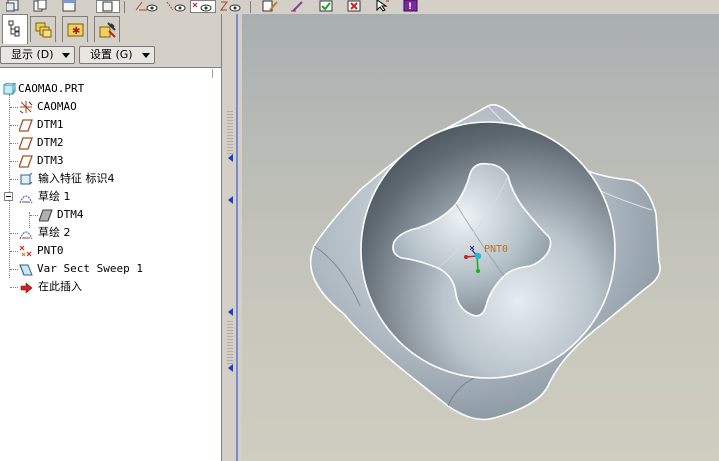 The height and width of the screenshot is (461, 719). I want to click on model-icon, so click(108, 6).